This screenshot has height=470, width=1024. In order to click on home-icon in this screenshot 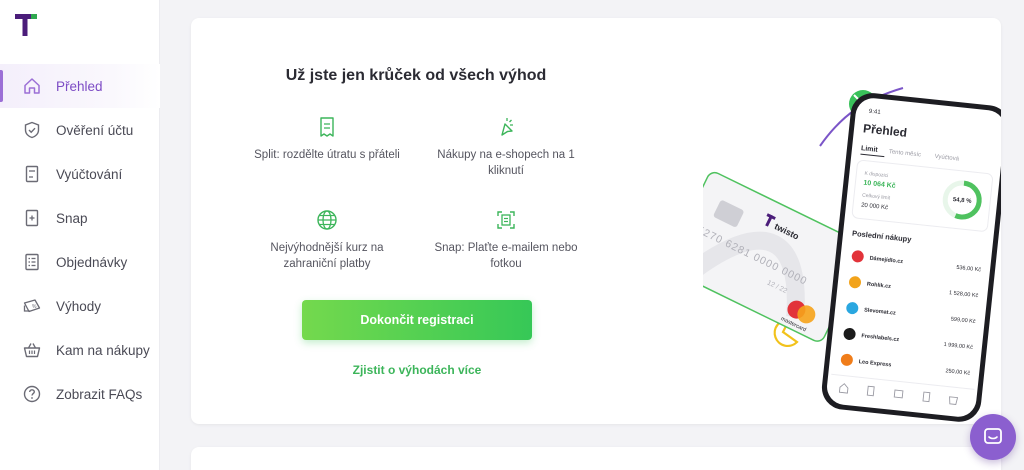, I will do `click(32, 86)`.